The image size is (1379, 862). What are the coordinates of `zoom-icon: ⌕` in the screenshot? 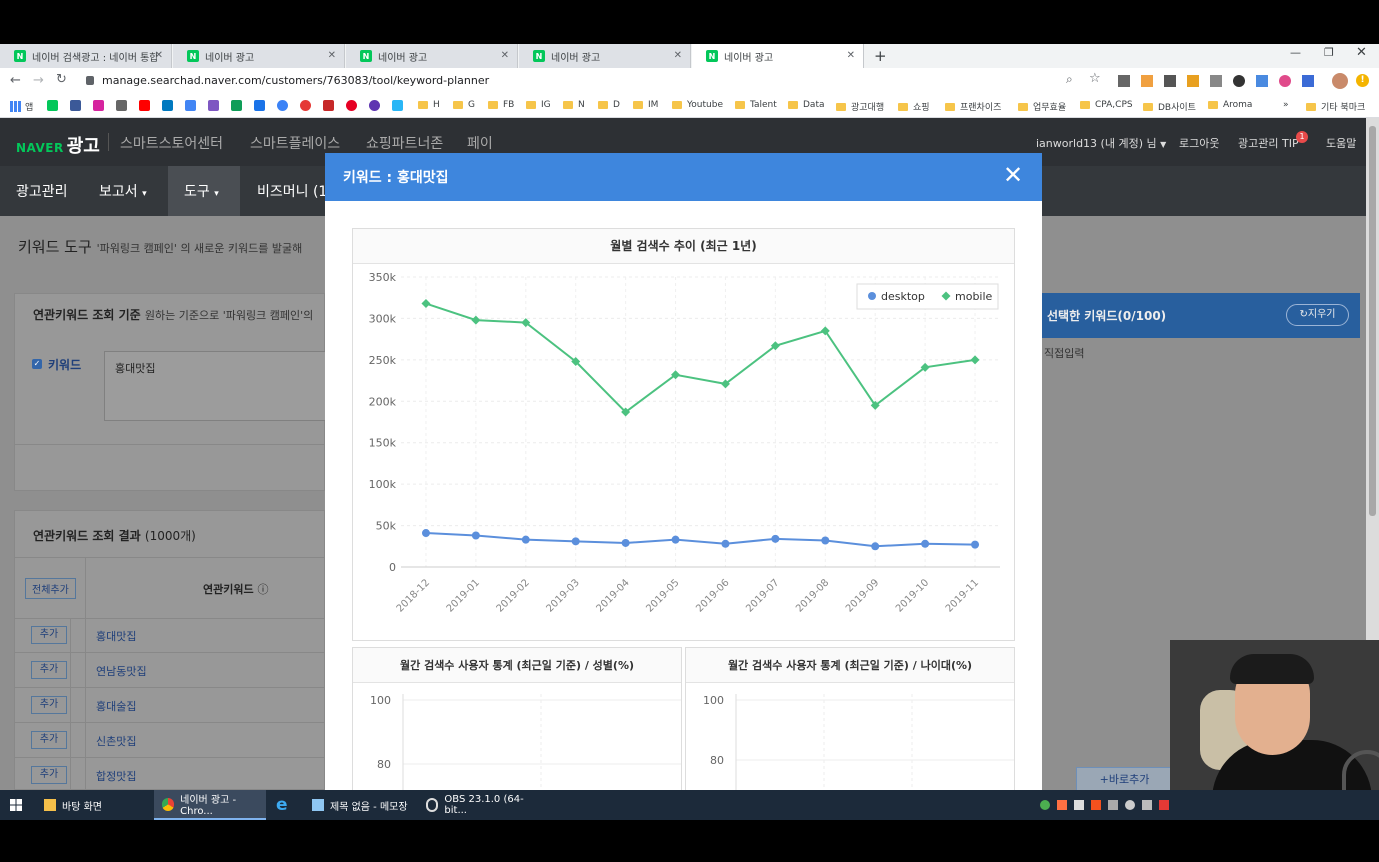 It's located at (1069, 79).